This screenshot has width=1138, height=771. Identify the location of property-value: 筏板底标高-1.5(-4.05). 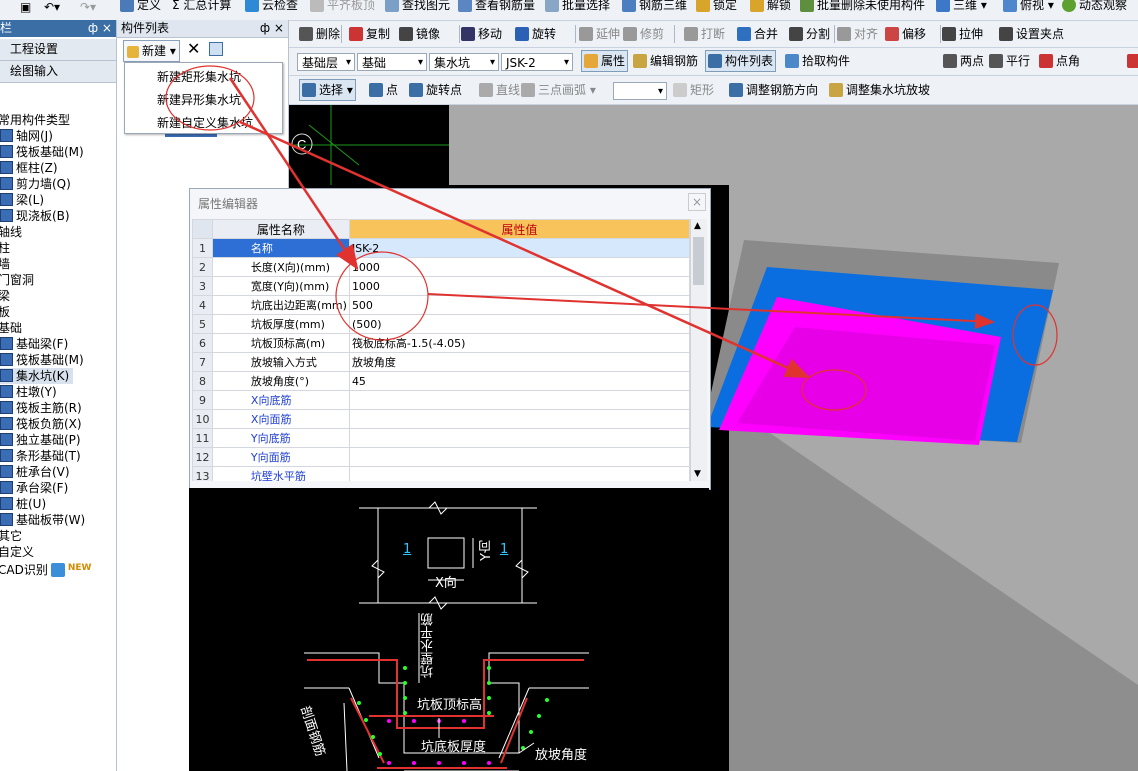
(519, 343).